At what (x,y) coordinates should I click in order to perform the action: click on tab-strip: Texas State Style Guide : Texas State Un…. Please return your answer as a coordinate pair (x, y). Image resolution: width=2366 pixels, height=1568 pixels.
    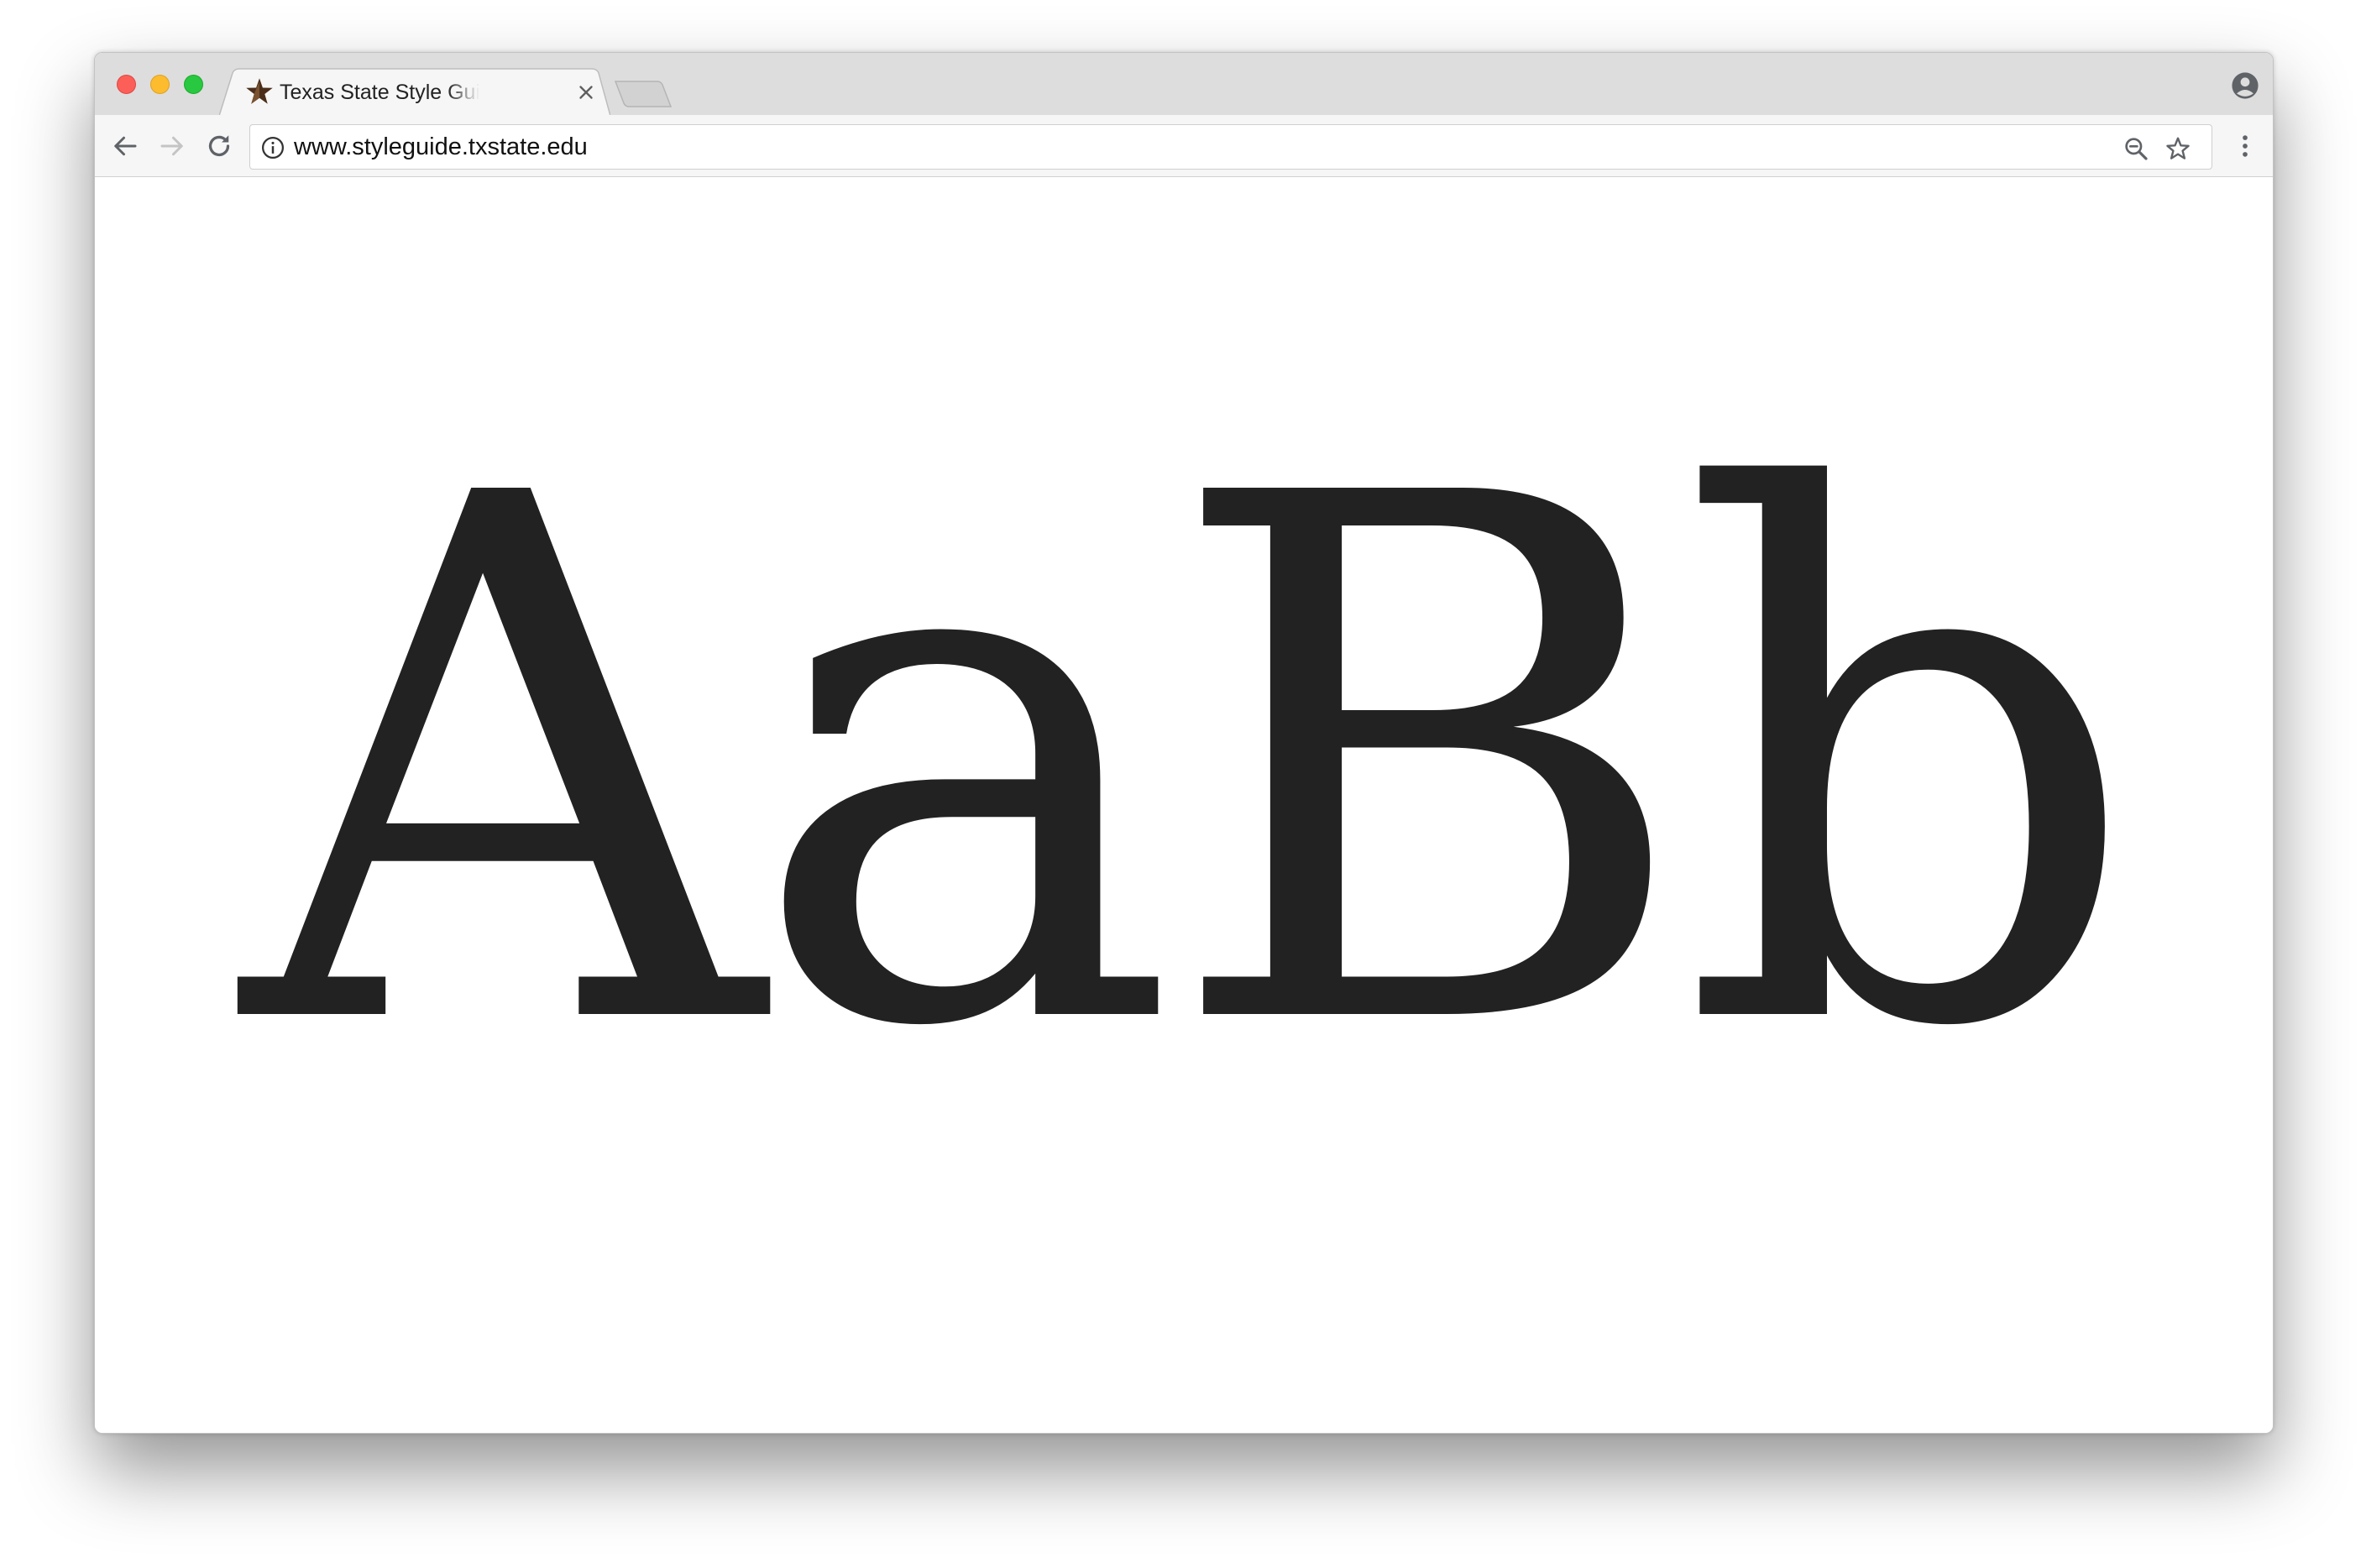
    Looking at the image, I should click on (1184, 85).